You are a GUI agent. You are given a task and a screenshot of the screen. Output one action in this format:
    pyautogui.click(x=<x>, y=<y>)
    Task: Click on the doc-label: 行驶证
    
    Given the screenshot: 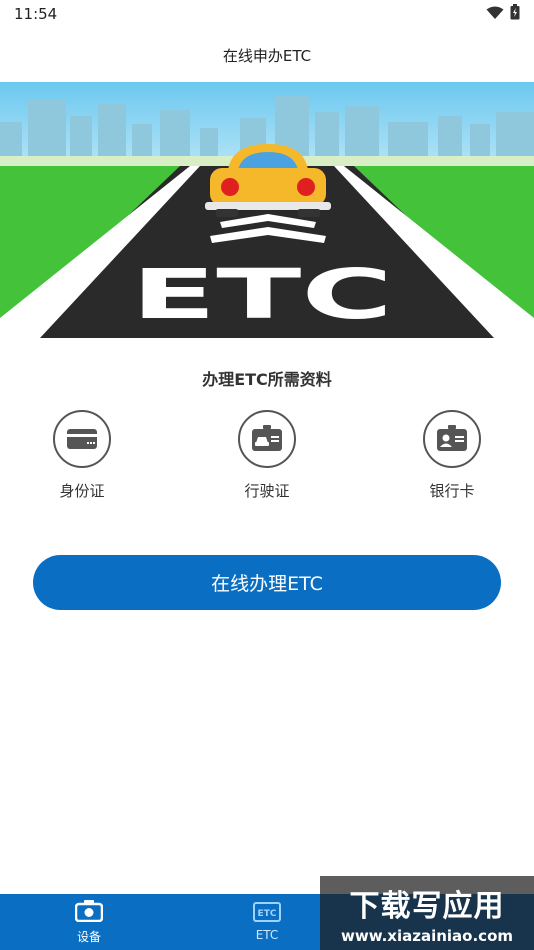 What is the action you would take?
    pyautogui.click(x=267, y=491)
    